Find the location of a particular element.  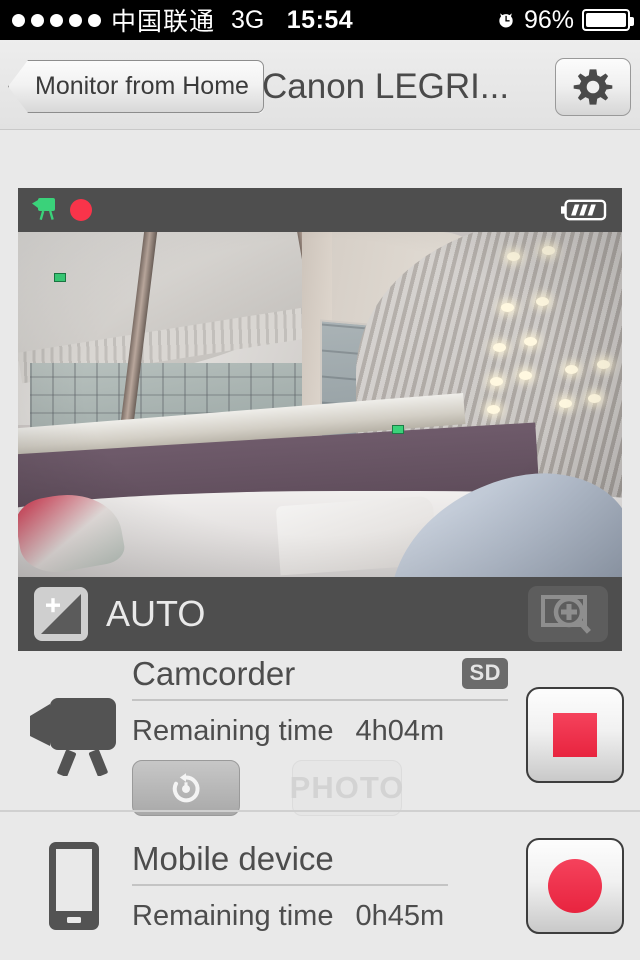

camcorder-info: Camcorder SD Remaining time 4h04m PHOTO is located at coordinates (325, 735).